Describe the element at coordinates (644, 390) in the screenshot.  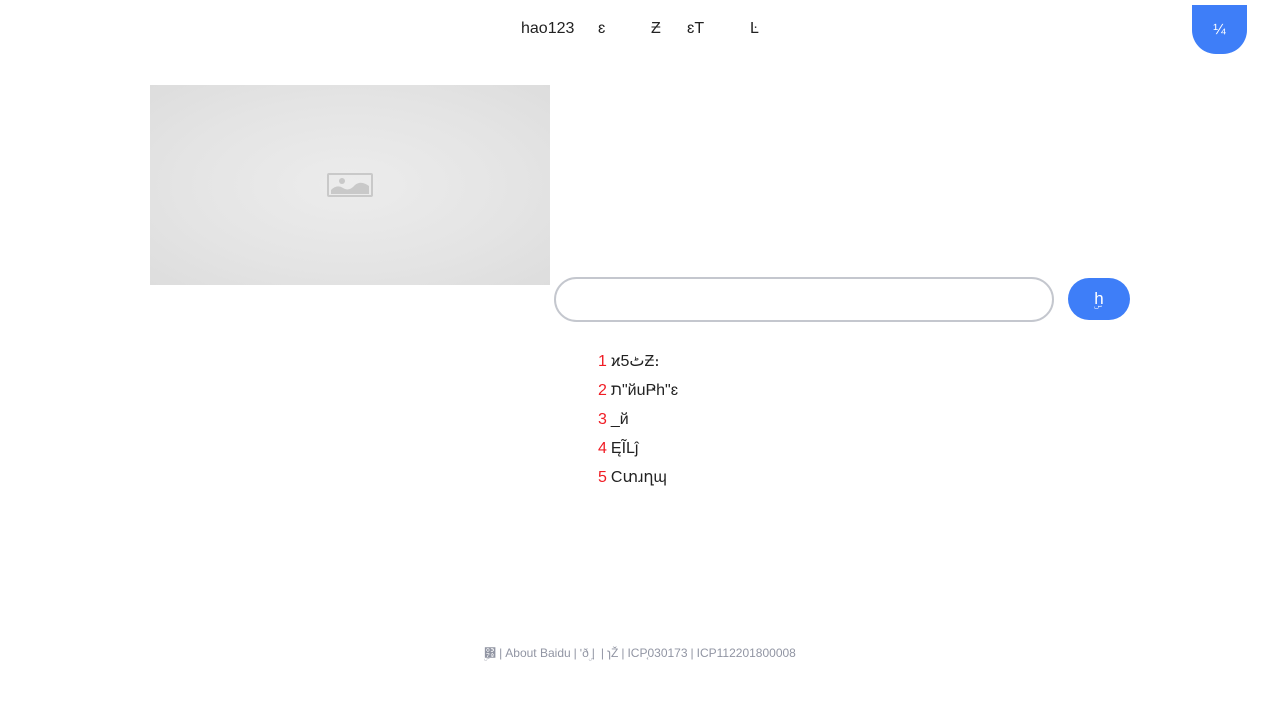
I see `hot-title: ת"йuҎh"ɛ` at that location.